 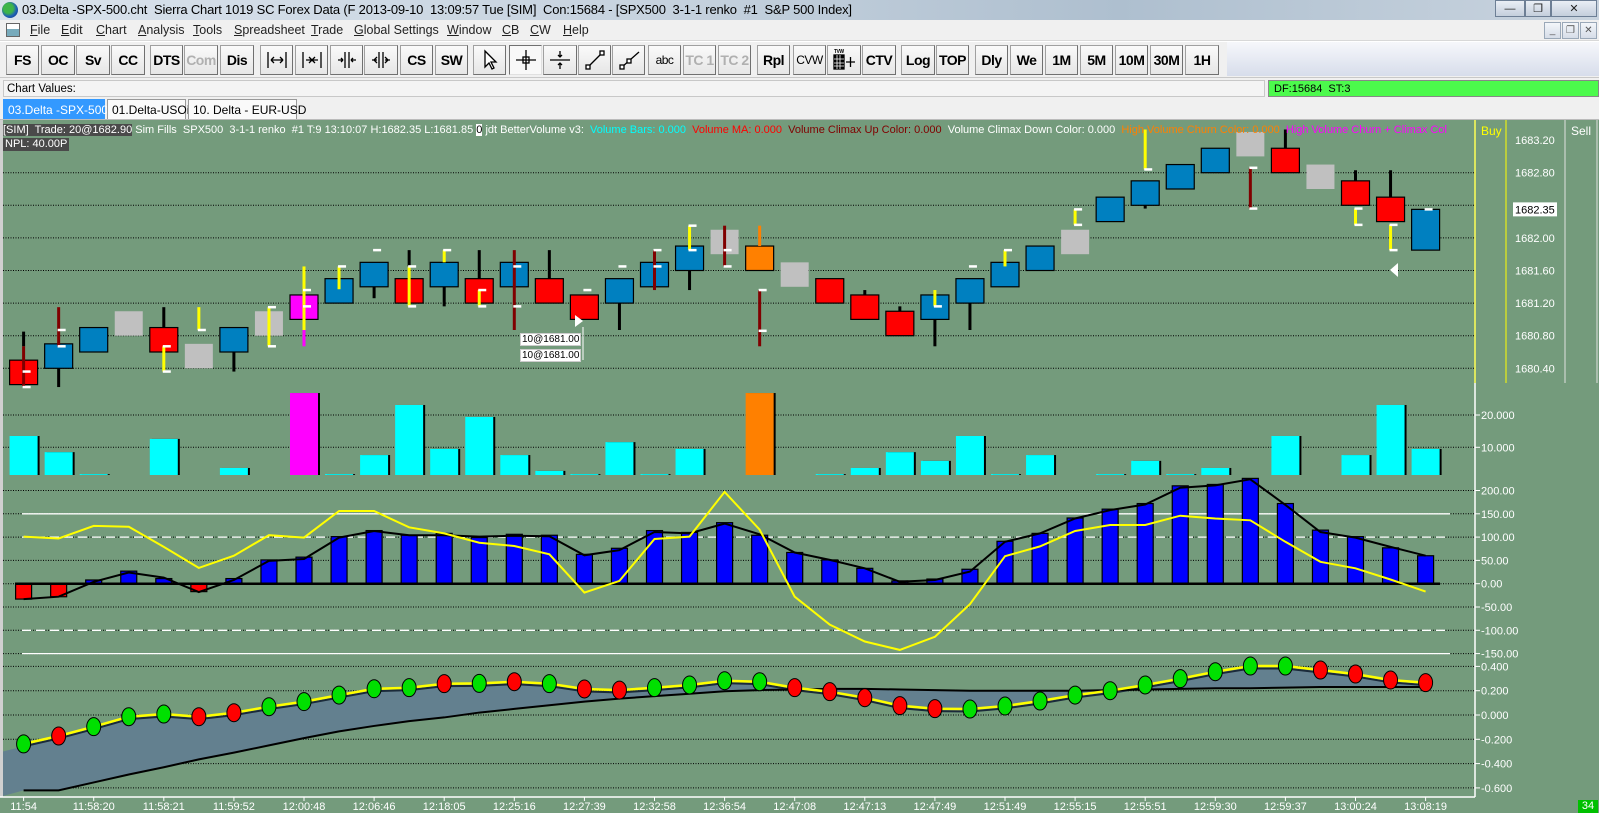 What do you see at coordinates (540, 30) in the screenshot?
I see `menu-cw: CW` at bounding box center [540, 30].